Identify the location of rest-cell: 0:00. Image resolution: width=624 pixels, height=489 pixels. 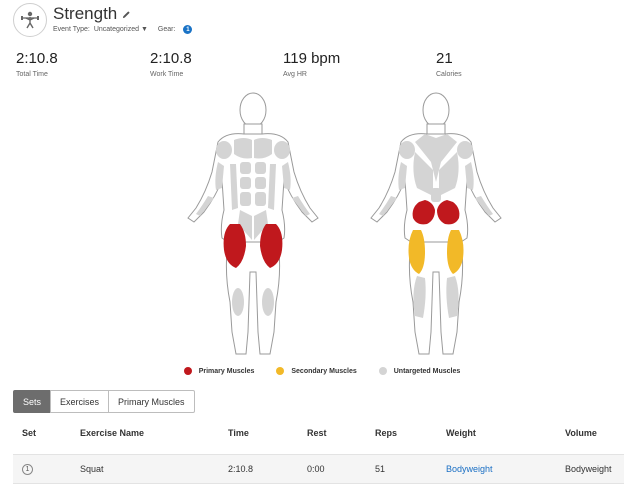
(316, 469).